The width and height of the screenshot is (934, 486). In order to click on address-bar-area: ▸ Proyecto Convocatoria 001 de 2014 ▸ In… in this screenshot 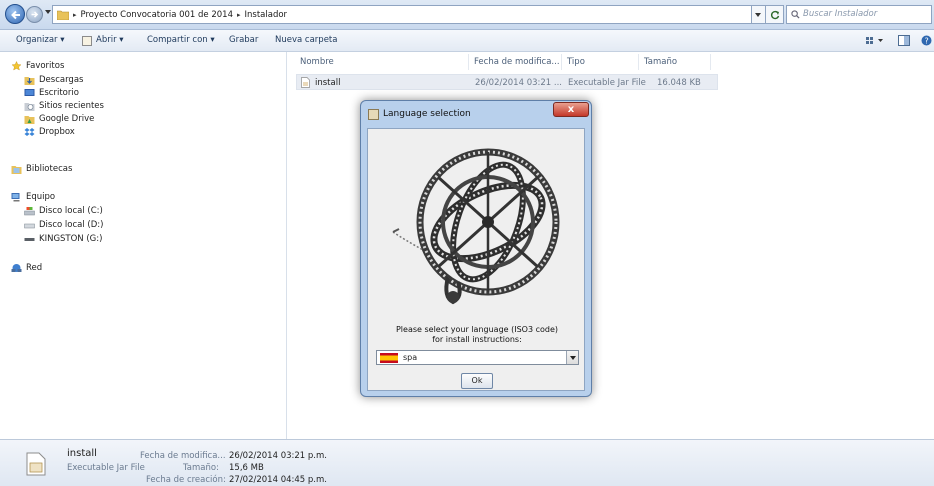, I will do `click(467, 15)`.